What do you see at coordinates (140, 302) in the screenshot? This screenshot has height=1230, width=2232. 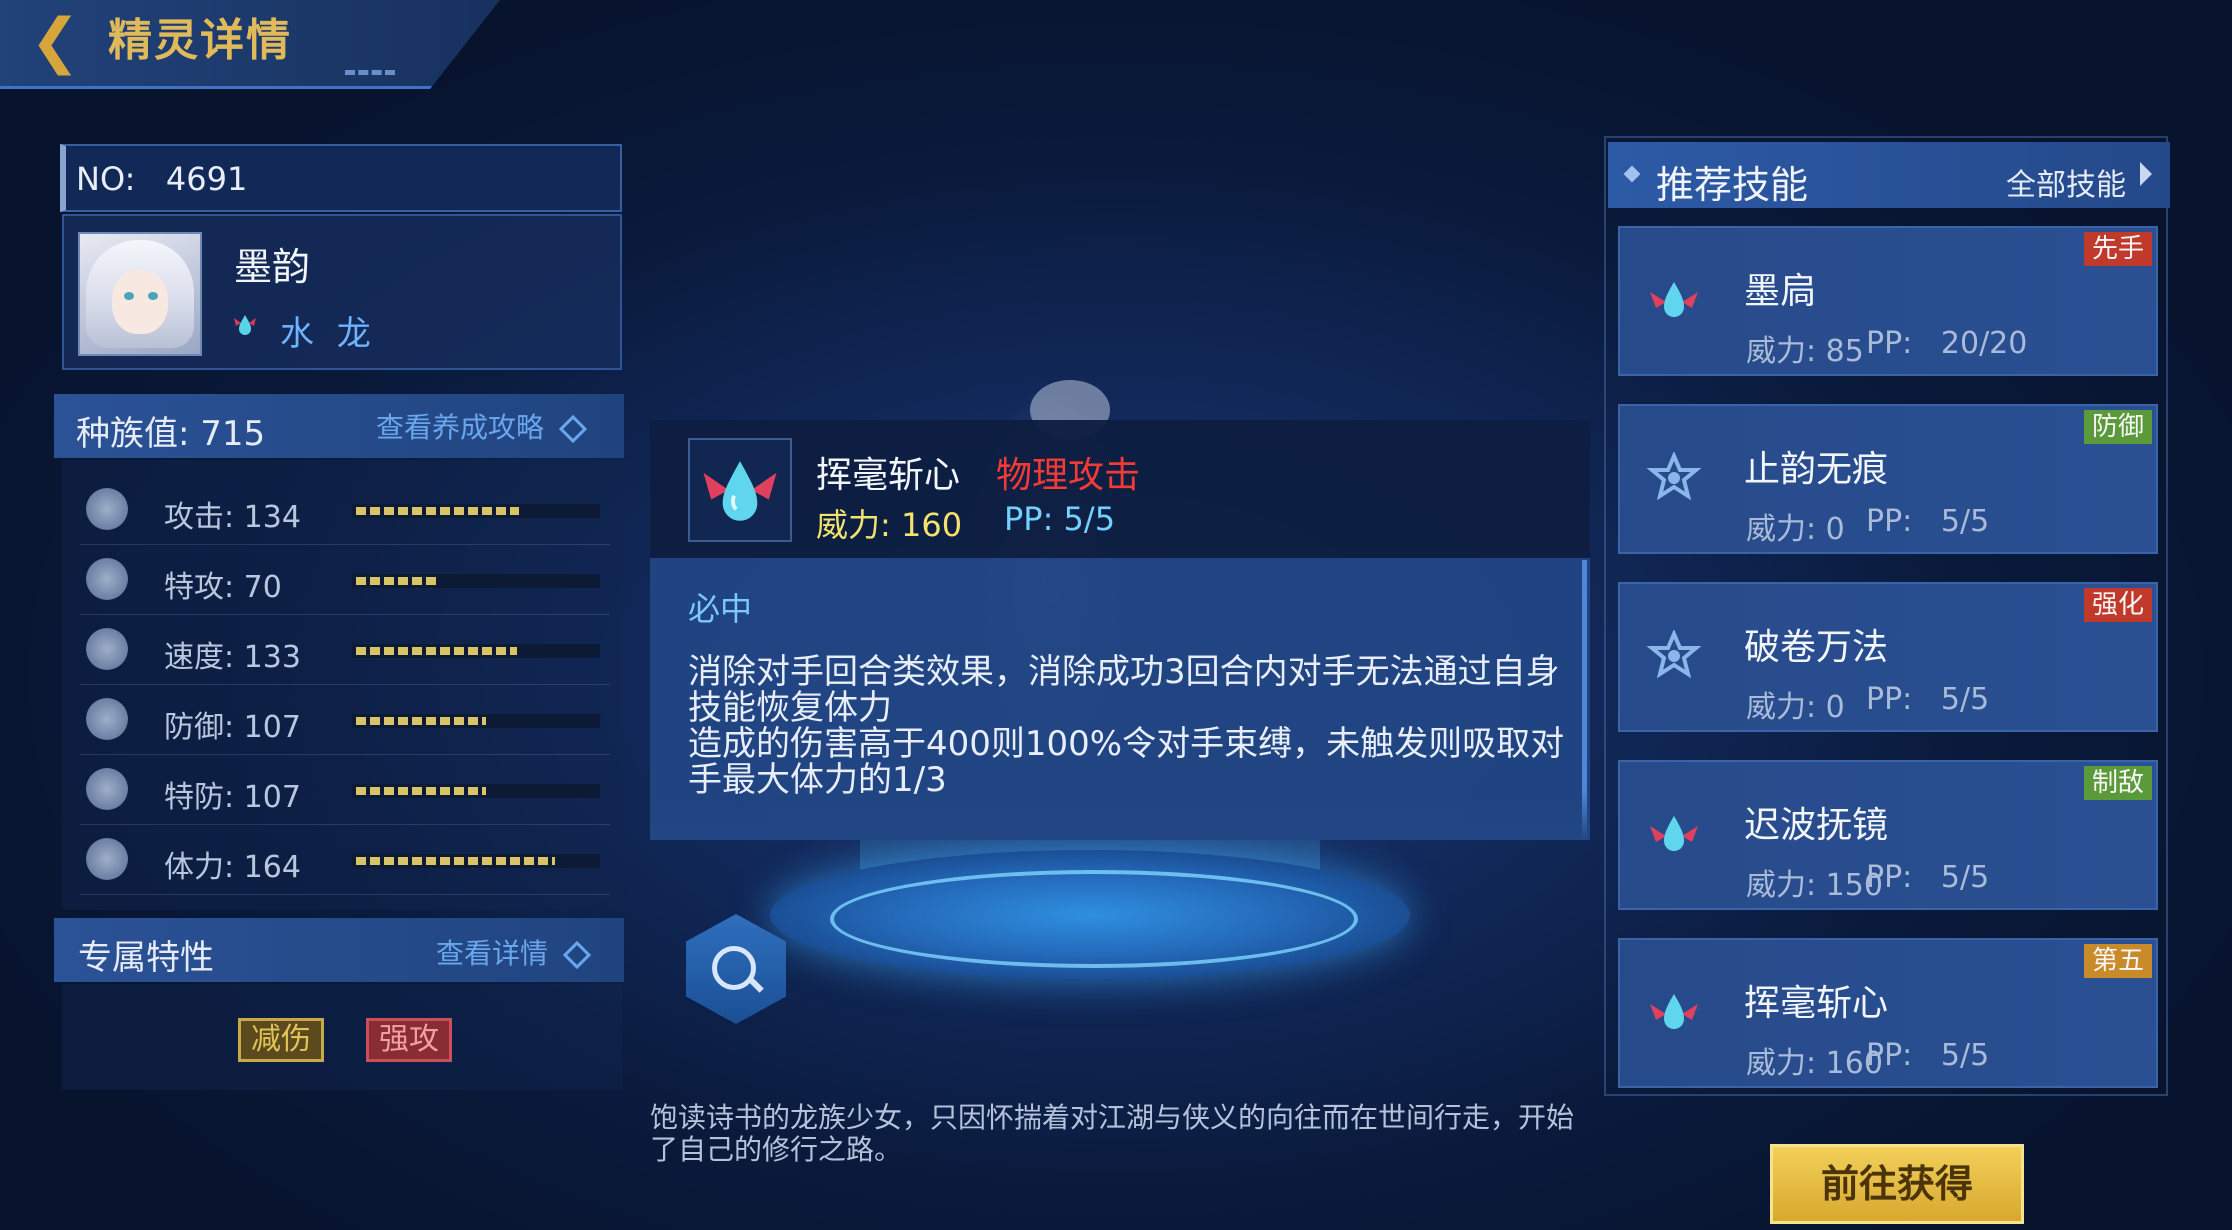 I see `avatar-face` at bounding box center [140, 302].